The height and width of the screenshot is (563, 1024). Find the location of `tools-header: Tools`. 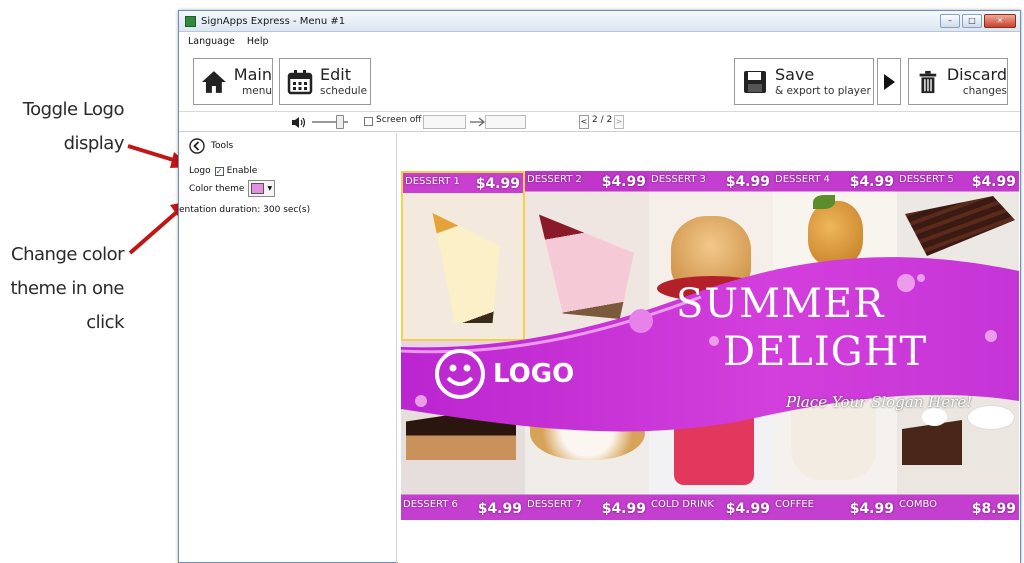

tools-header: Tools is located at coordinates (211, 146).